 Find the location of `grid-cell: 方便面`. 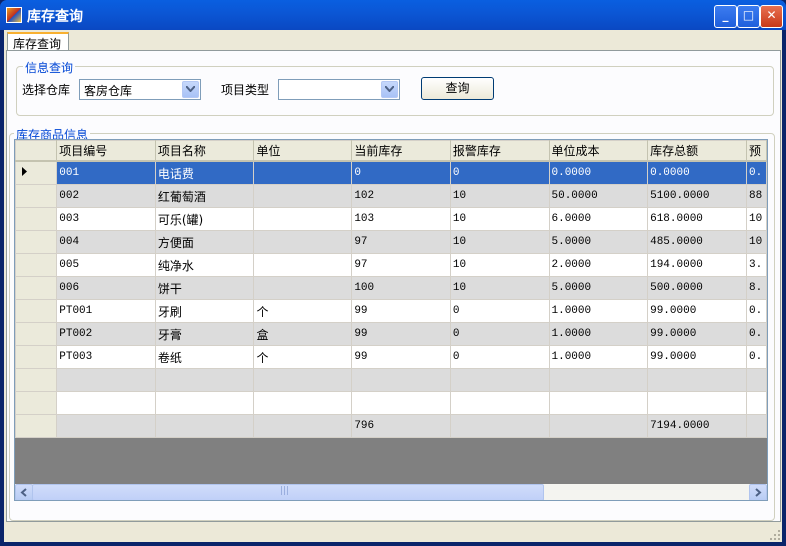

grid-cell: 方便面 is located at coordinates (204, 242).